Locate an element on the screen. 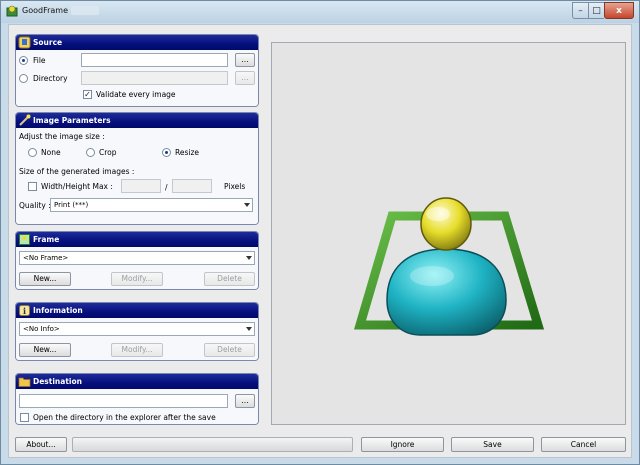 The width and height of the screenshot is (640, 465). image-params-title: Image Parameters is located at coordinates (72, 120).